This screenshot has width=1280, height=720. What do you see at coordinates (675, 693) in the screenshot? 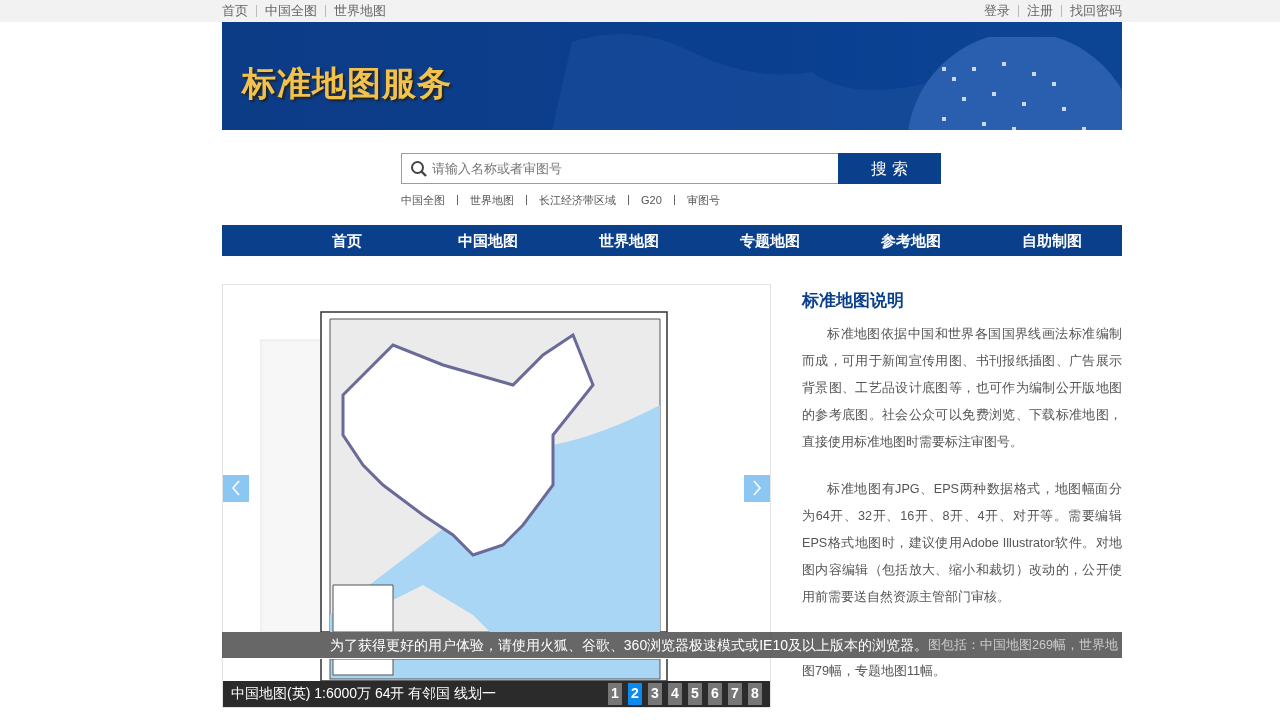
I see `page-button: 4` at bounding box center [675, 693].